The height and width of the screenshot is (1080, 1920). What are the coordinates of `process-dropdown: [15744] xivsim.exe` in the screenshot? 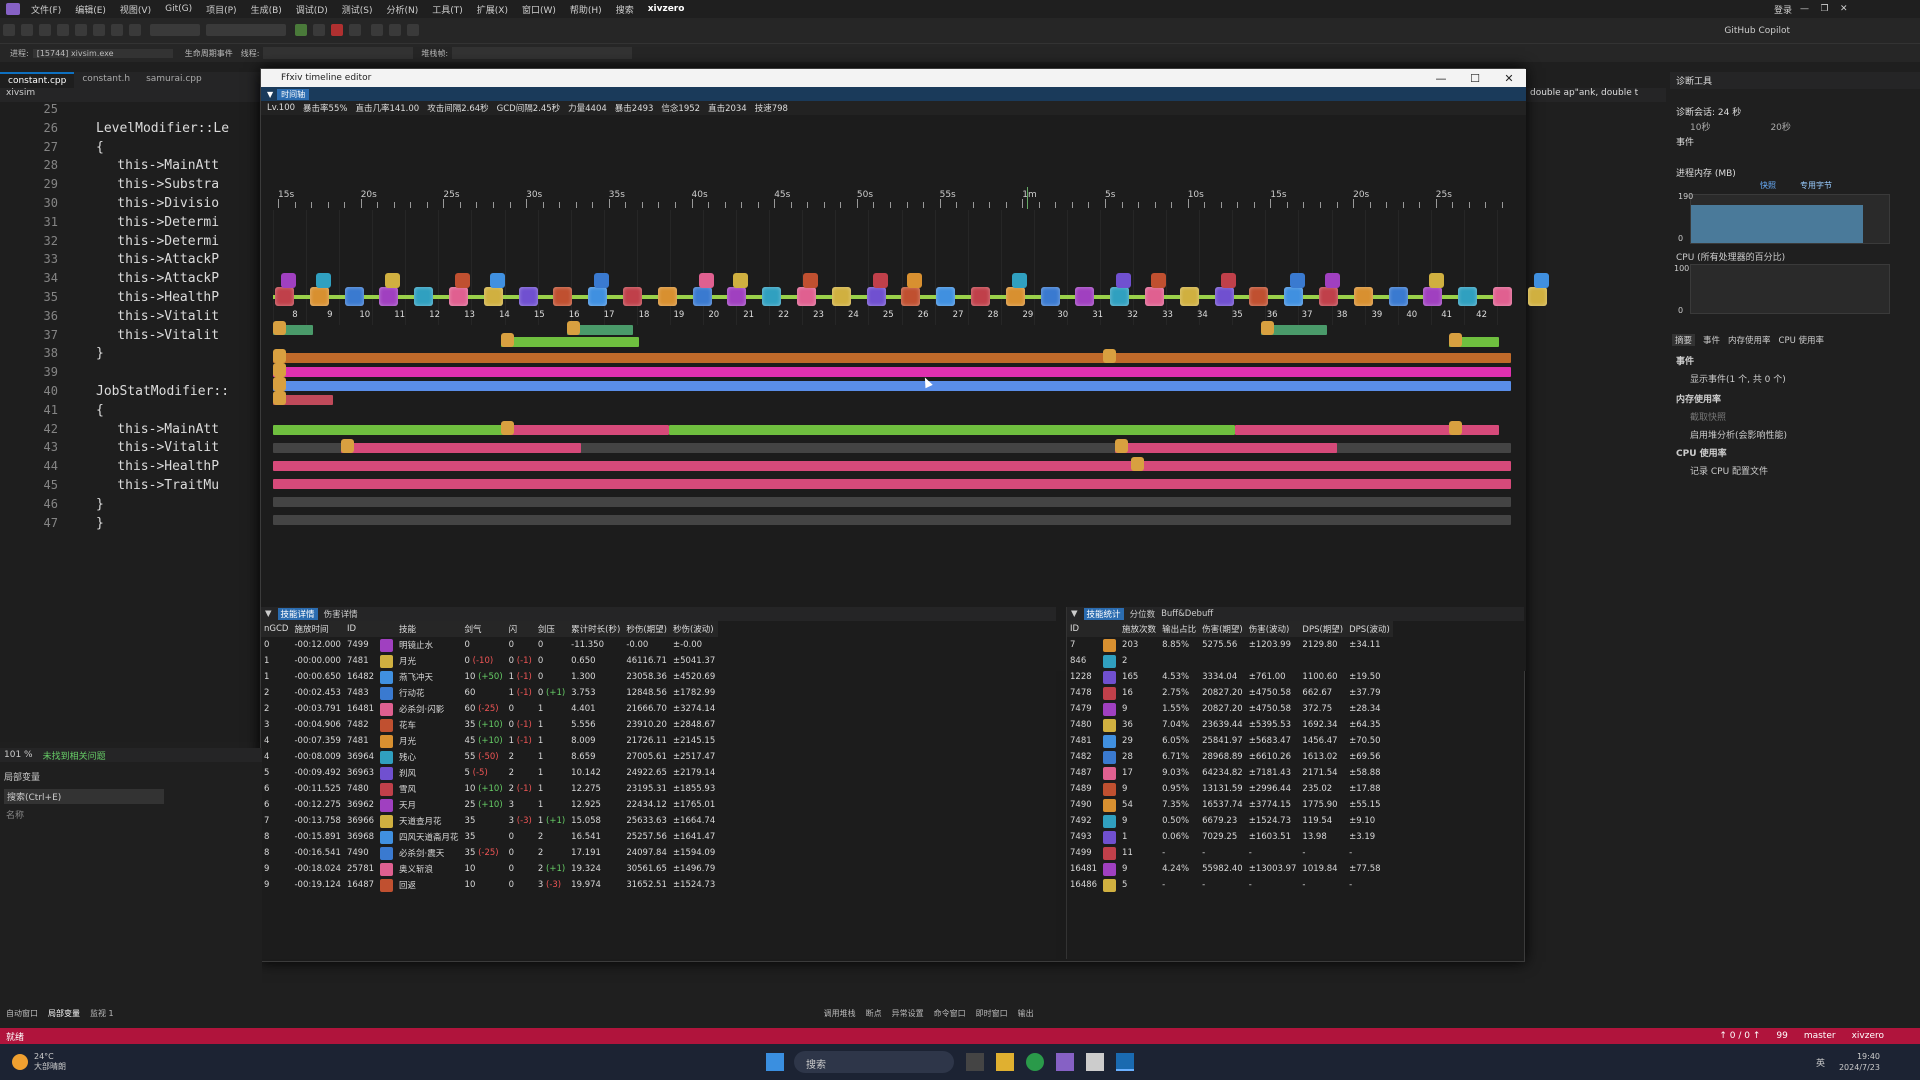 It's located at (102, 53).